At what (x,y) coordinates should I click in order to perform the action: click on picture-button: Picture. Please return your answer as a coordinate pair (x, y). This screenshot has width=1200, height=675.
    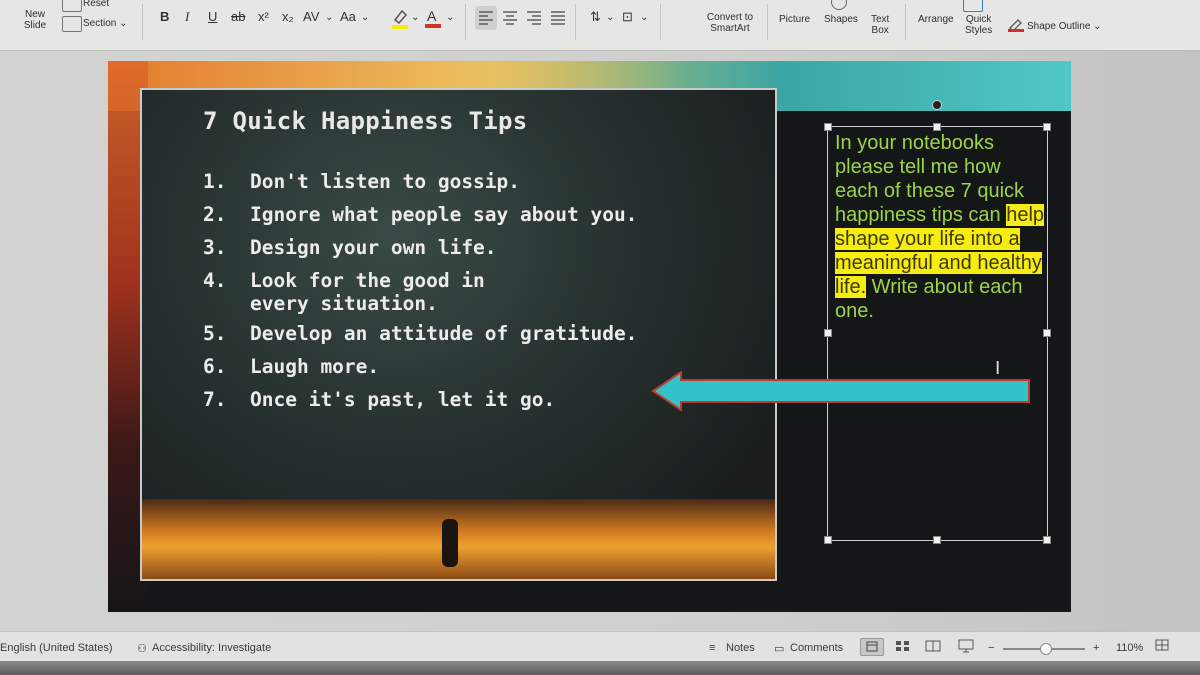
    Looking at the image, I should click on (794, 19).